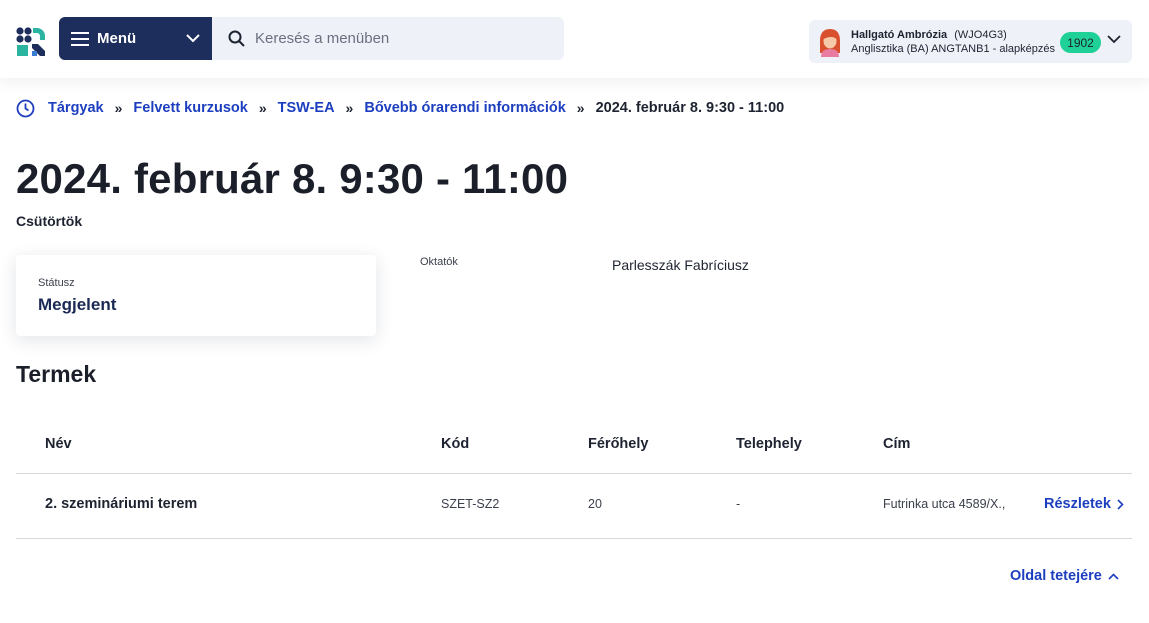  I want to click on room-address: Futrinka utca 4589/X.,, so click(944, 504).